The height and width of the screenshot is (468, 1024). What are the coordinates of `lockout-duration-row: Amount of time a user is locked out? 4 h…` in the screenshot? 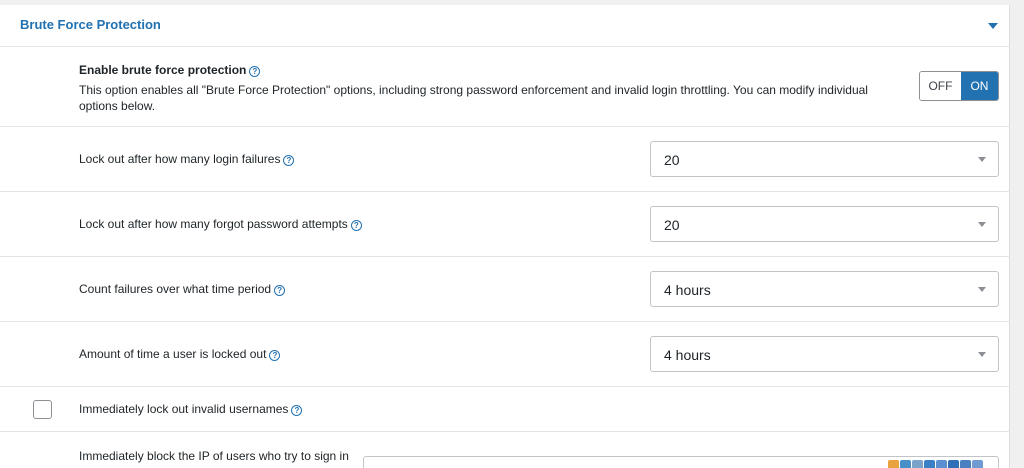 It's located at (505, 354).